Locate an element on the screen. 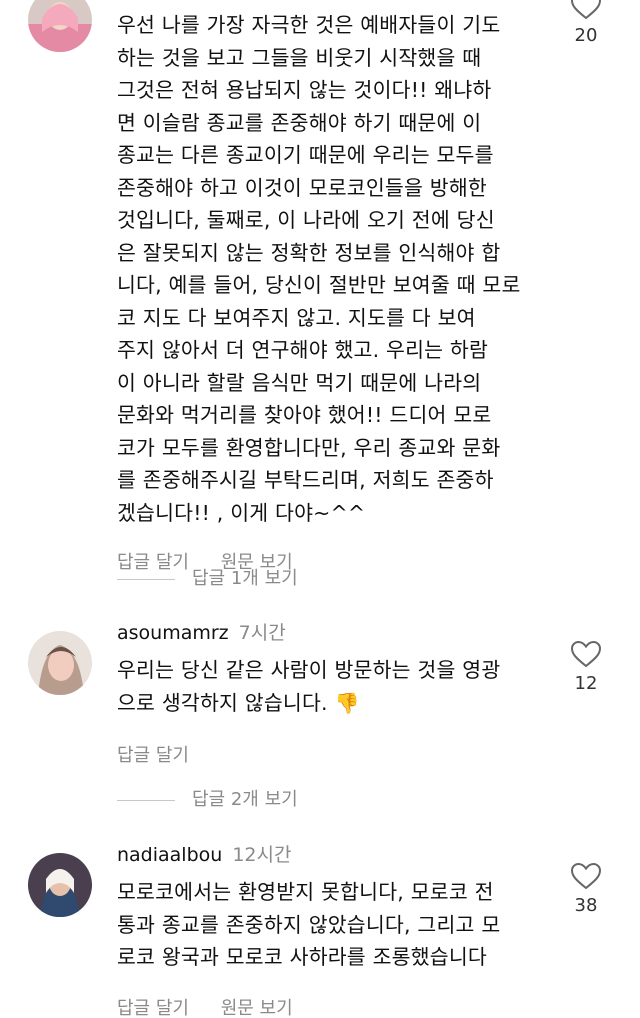 This screenshot has height=1018, width=640. like-count: 38 is located at coordinates (586, 905).